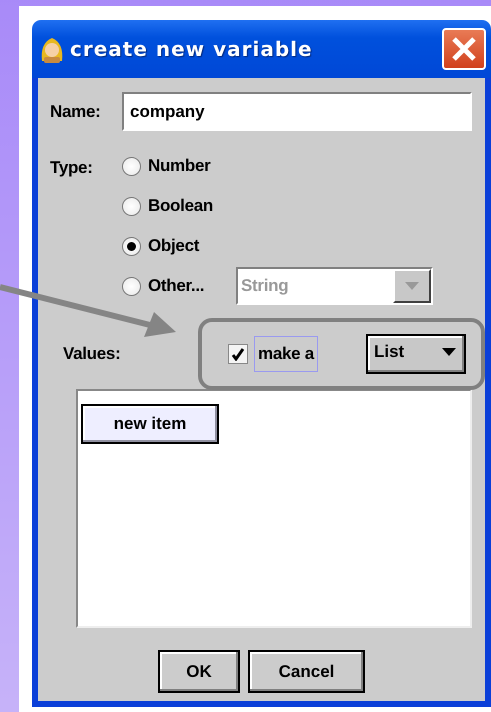 The image size is (491, 712). I want to click on type-label: Type:, so click(71, 167).